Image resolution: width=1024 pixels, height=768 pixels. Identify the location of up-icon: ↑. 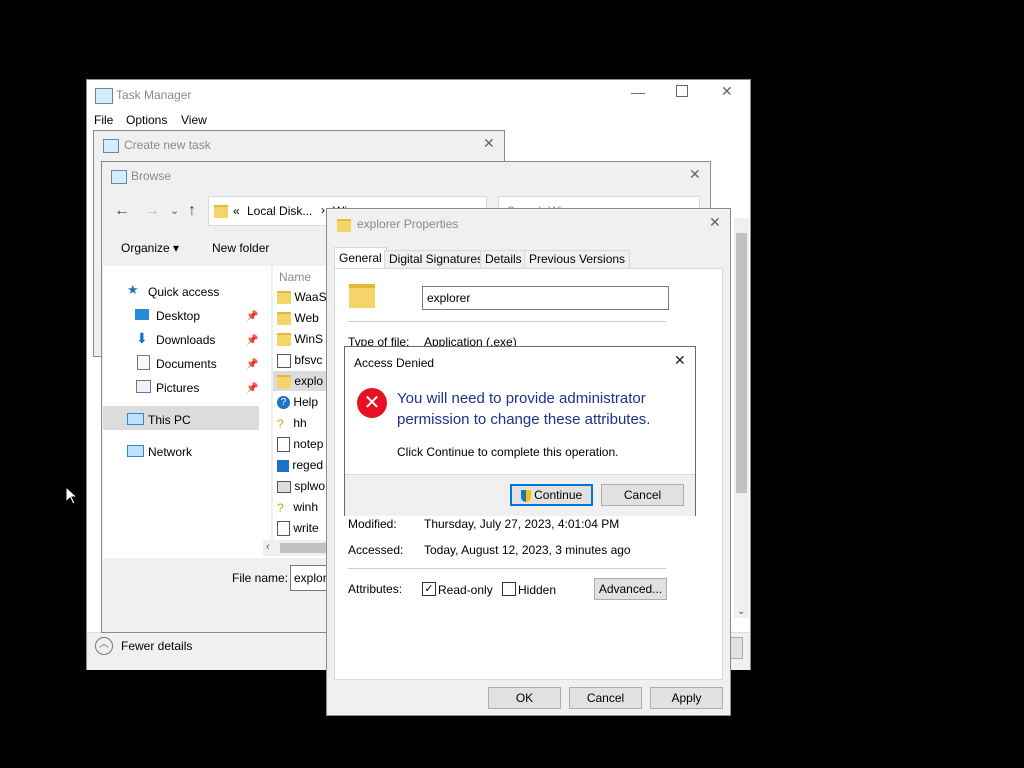
(192, 211).